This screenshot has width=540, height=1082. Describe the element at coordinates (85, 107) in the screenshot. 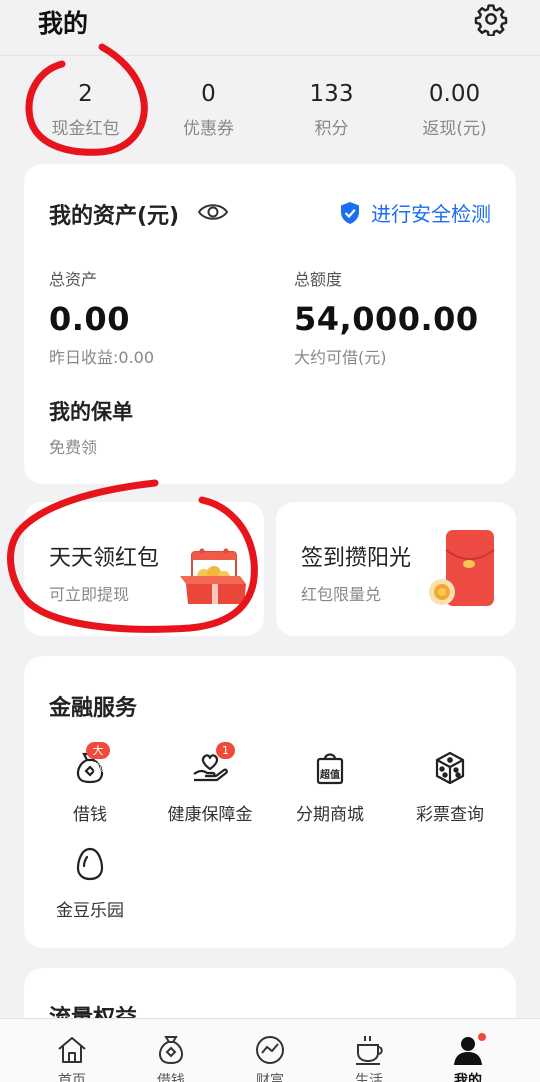

I see `stat-cash-red-packet: 2 现金红包` at that location.